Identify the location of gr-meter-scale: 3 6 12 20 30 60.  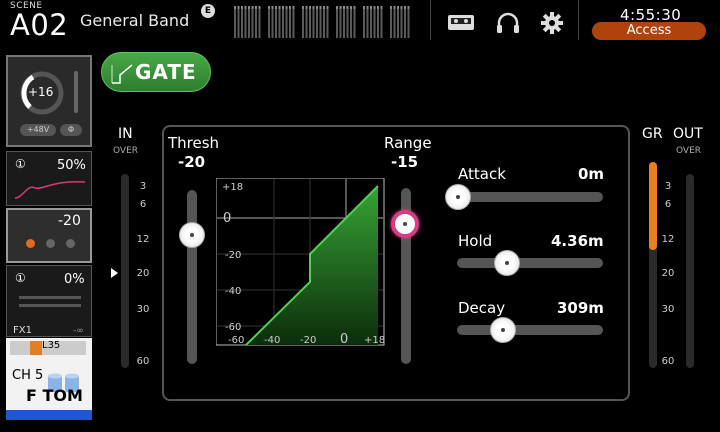
(668, 275).